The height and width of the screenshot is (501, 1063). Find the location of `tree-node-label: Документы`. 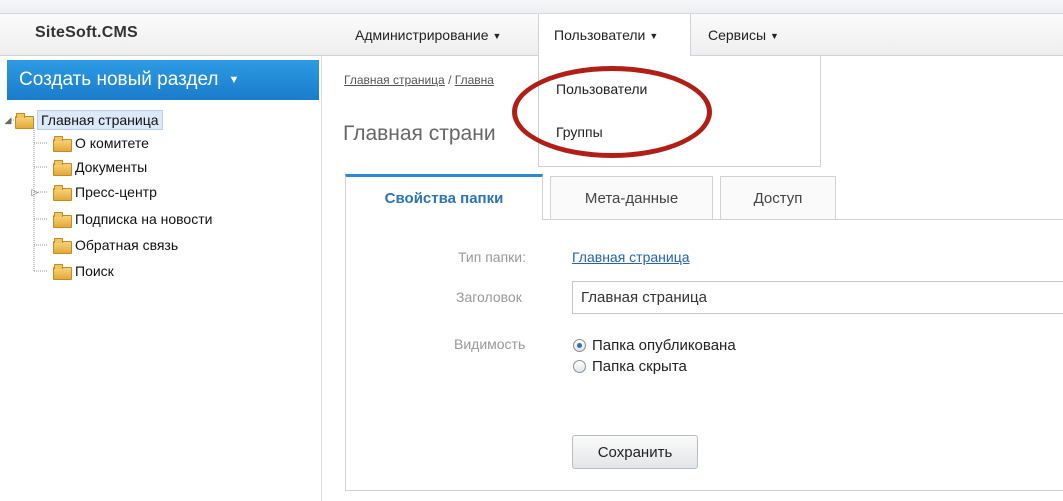

tree-node-label: Документы is located at coordinates (111, 167).